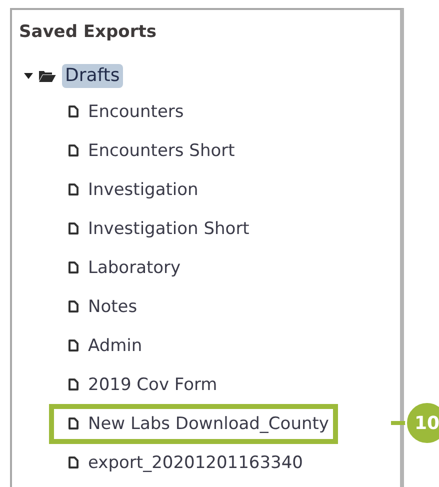 This screenshot has width=439, height=487. What do you see at coordinates (133, 190) in the screenshot?
I see `tree-item: Investigation` at bounding box center [133, 190].